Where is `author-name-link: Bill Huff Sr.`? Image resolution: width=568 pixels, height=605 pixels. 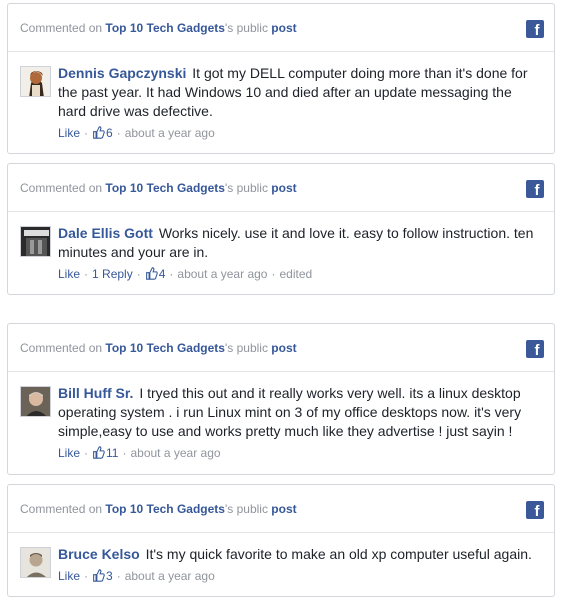
author-name-link: Bill Huff Sr. is located at coordinates (95, 393).